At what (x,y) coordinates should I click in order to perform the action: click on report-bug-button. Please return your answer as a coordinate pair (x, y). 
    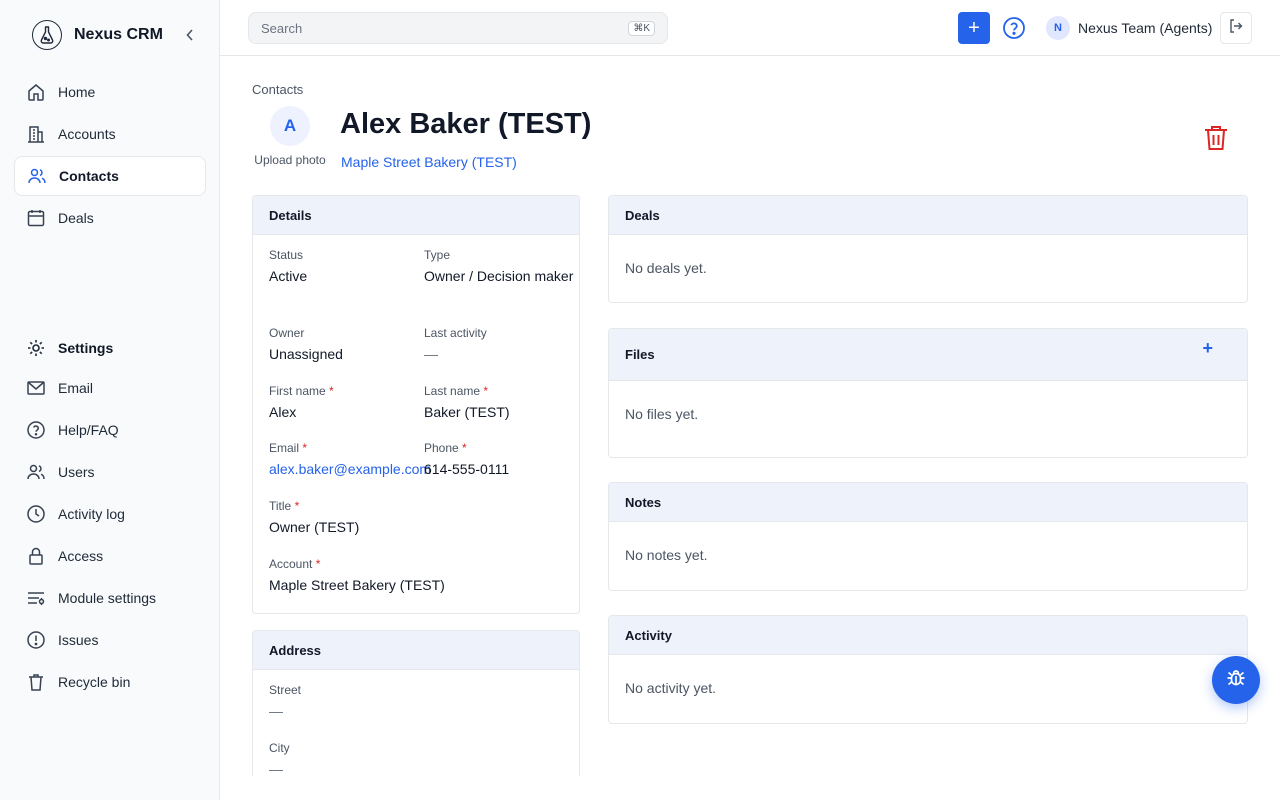
    Looking at the image, I should click on (1236, 680).